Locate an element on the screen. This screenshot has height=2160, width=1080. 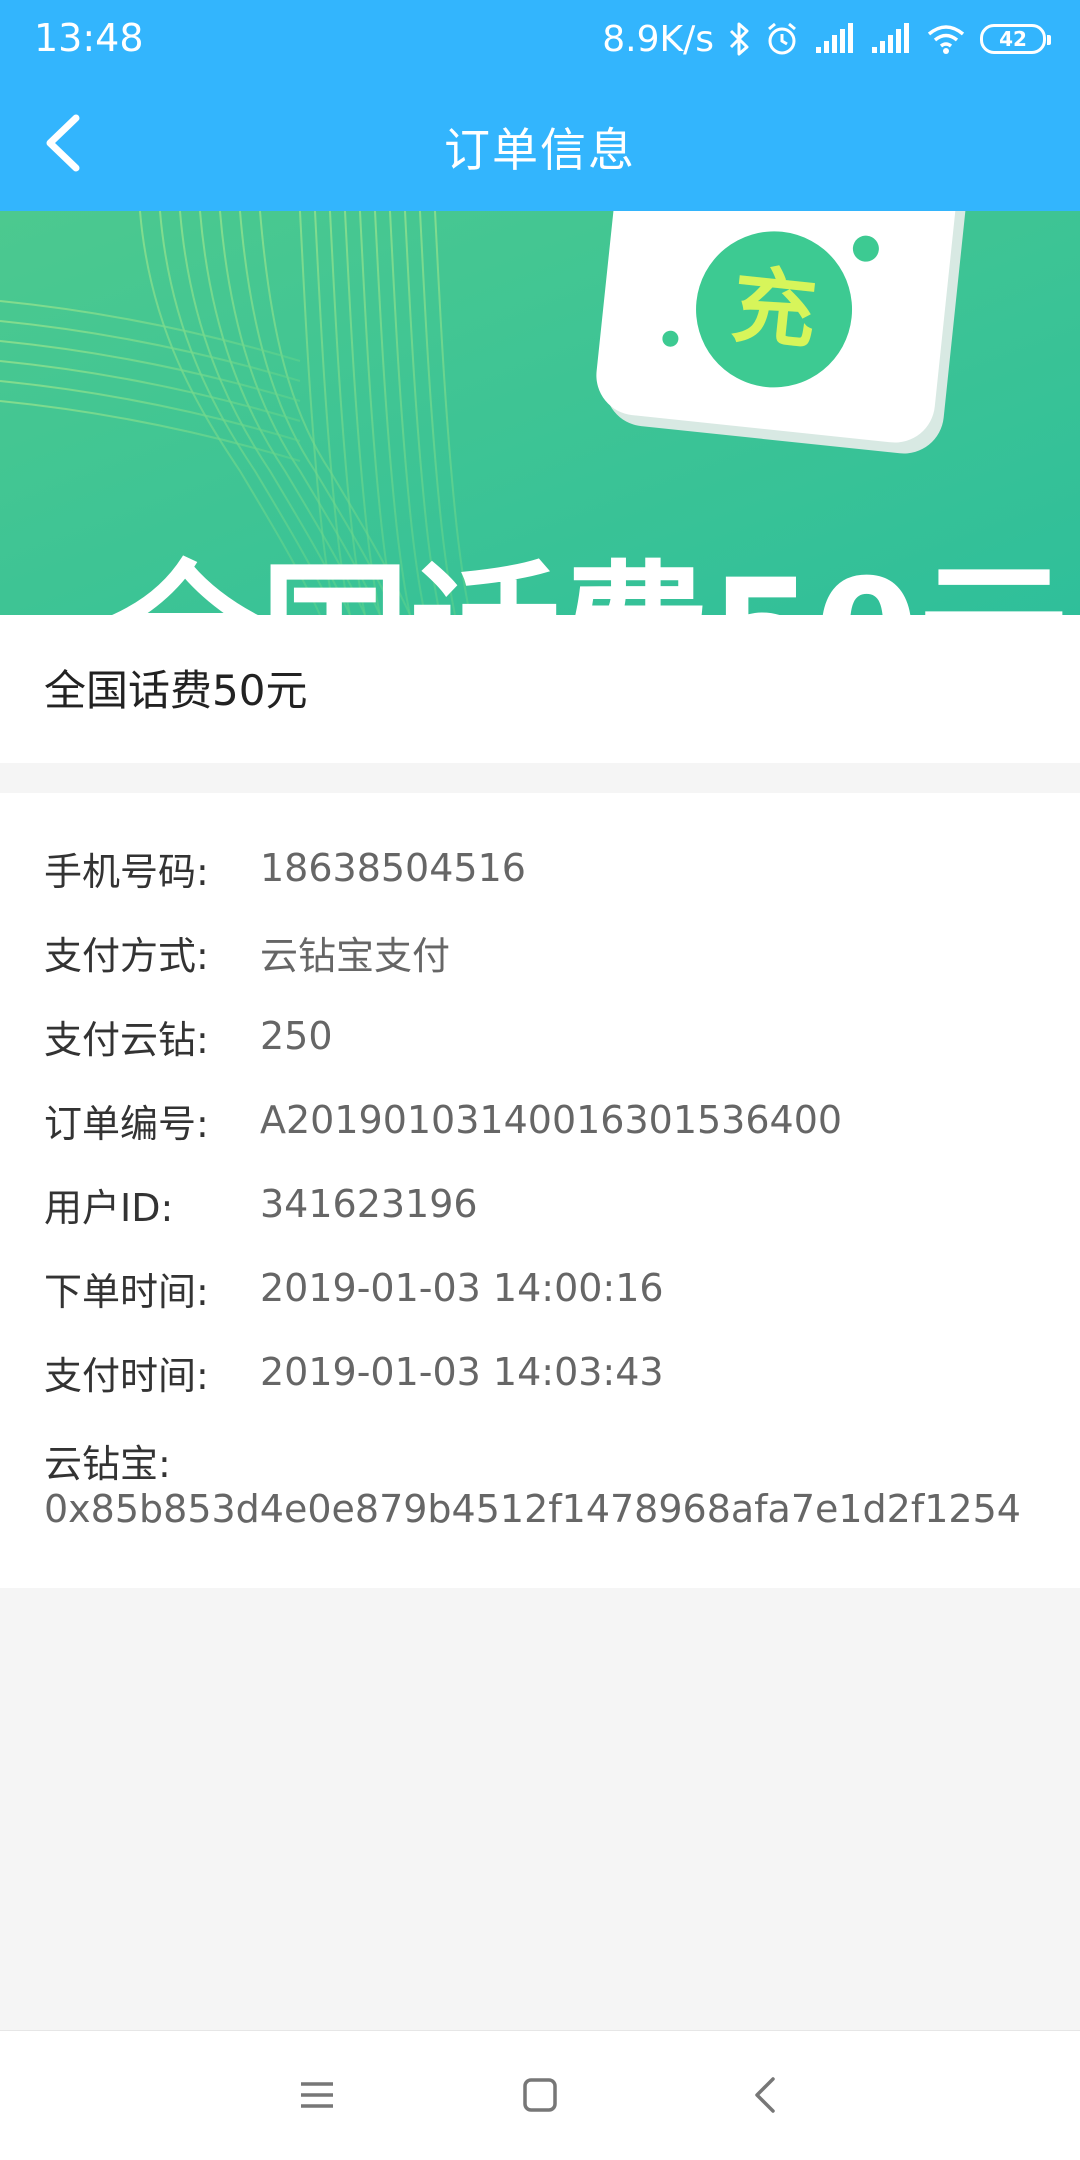
detail-row-phone: 手机号码: 18638504516 is located at coordinates (285, 868).